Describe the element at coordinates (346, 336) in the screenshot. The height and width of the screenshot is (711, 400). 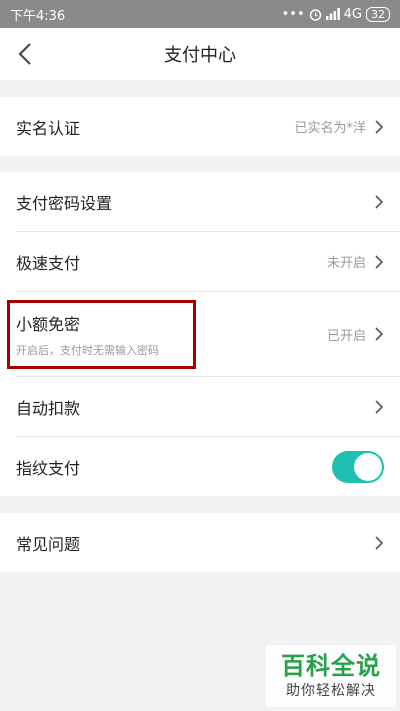
I see `small-no-password-value: 已开启` at that location.